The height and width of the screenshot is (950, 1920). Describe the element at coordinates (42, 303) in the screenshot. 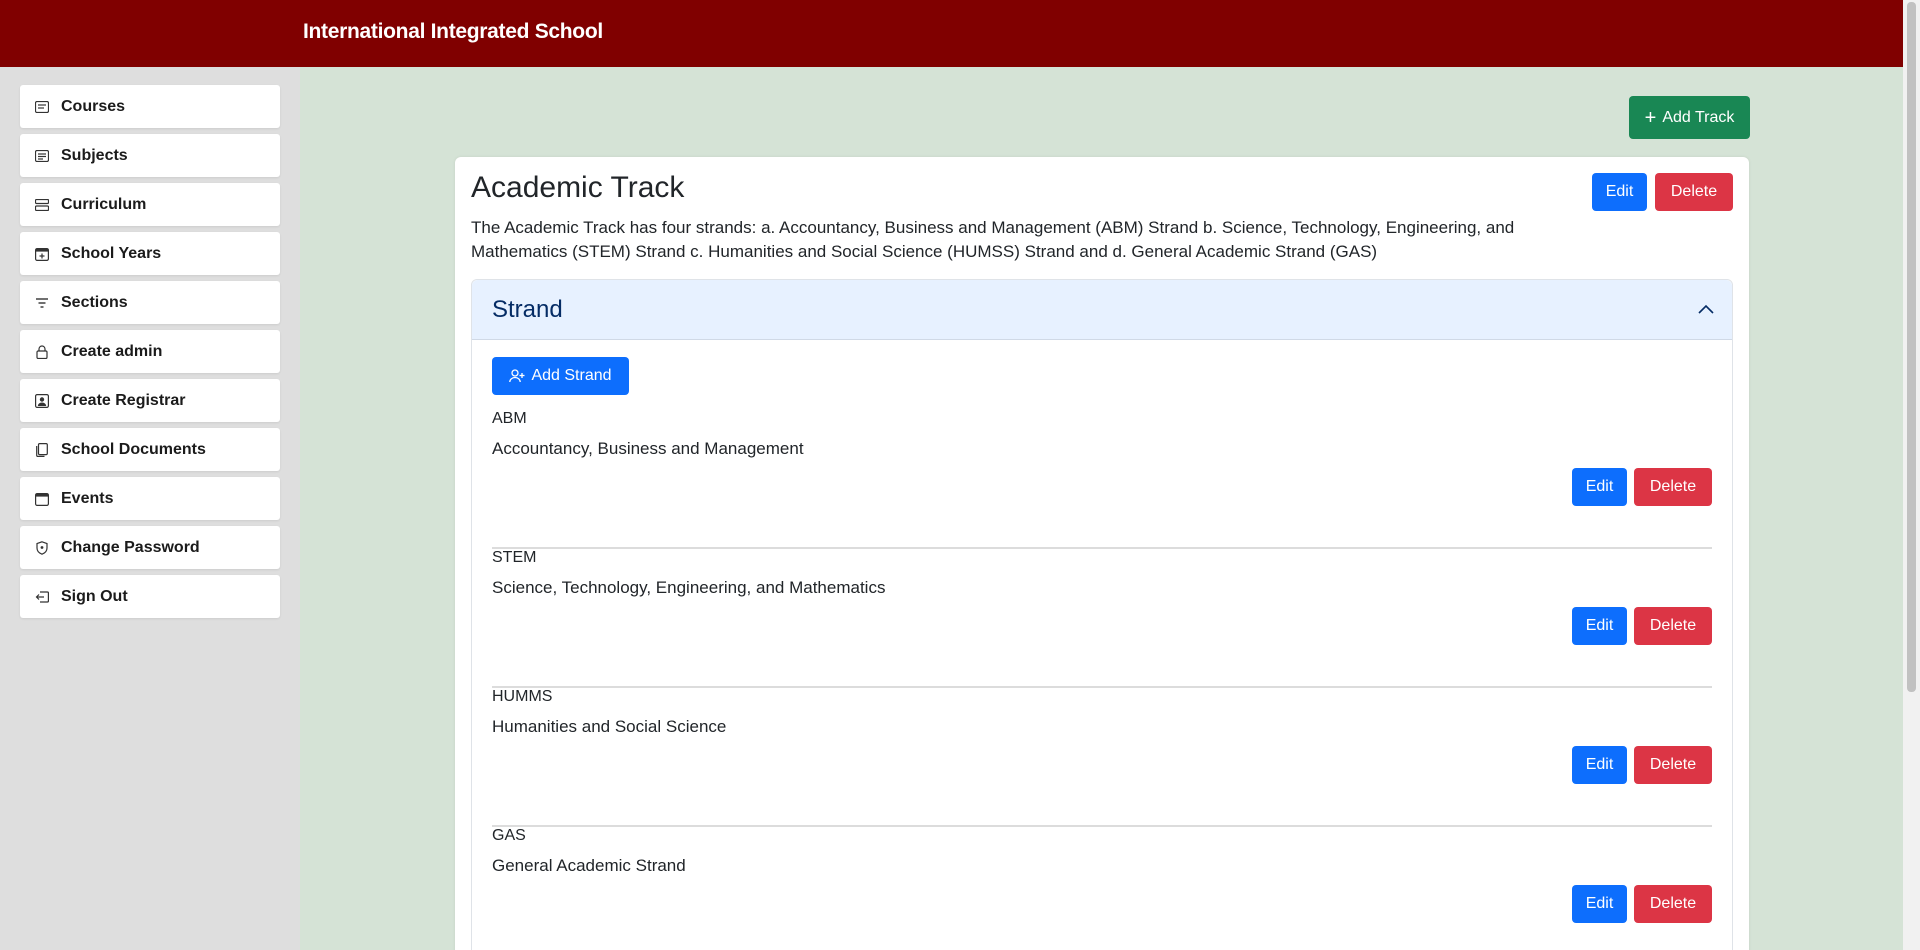

I see `filter-icon` at that location.